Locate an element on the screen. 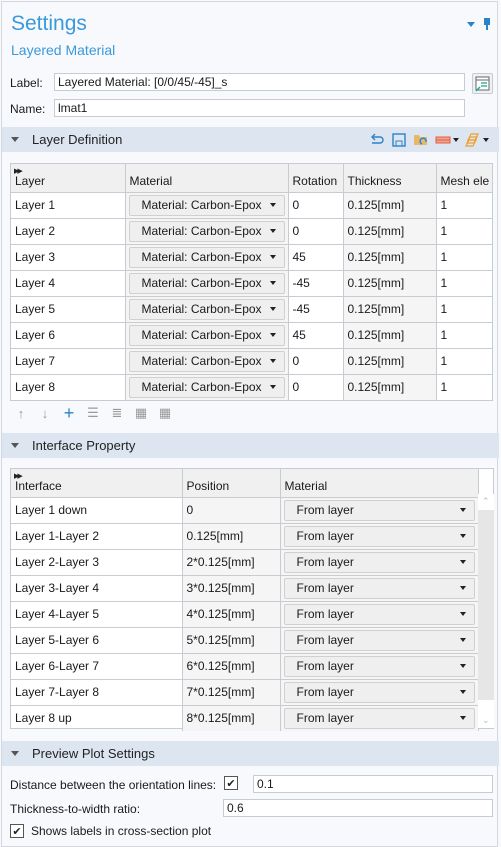 The height and width of the screenshot is (847, 501). table-row: Layer 8 Material: Carbon-Epox 0 0.125[mm] 1 is located at coordinates (252, 386).